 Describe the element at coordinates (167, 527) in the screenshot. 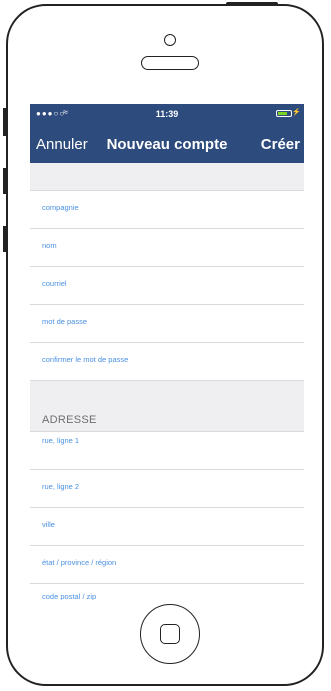

I see `city-field: ville` at that location.